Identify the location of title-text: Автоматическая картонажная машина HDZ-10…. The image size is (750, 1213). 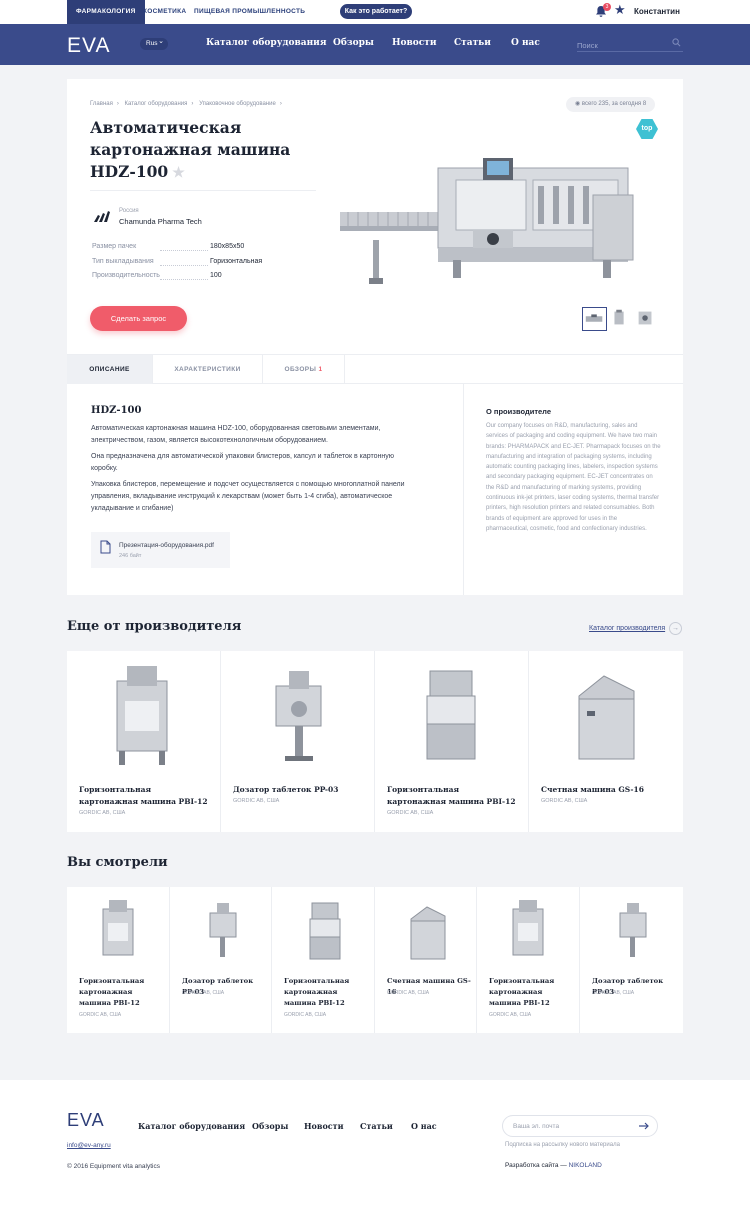
(190, 149).